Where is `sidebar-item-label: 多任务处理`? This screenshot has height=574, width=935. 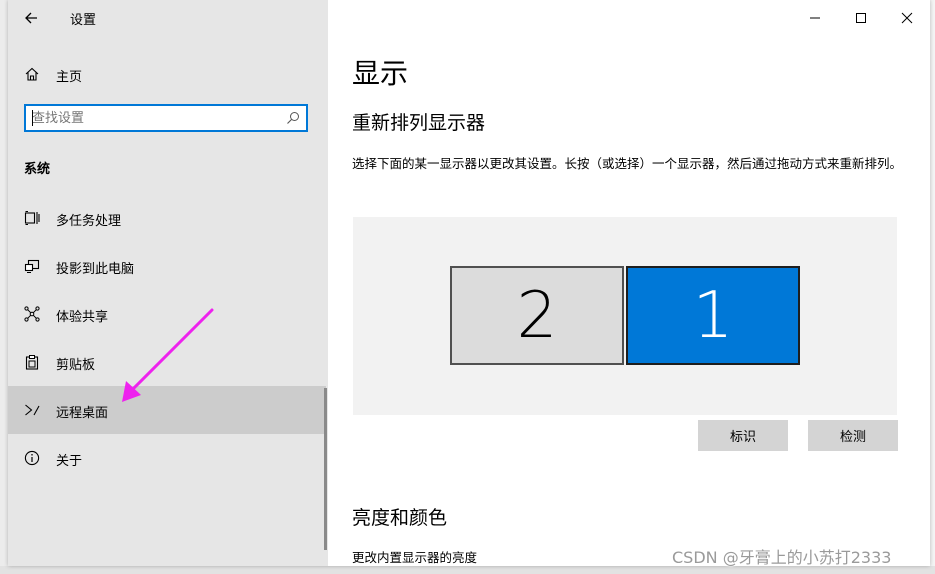 sidebar-item-label: 多任务处理 is located at coordinates (89, 221).